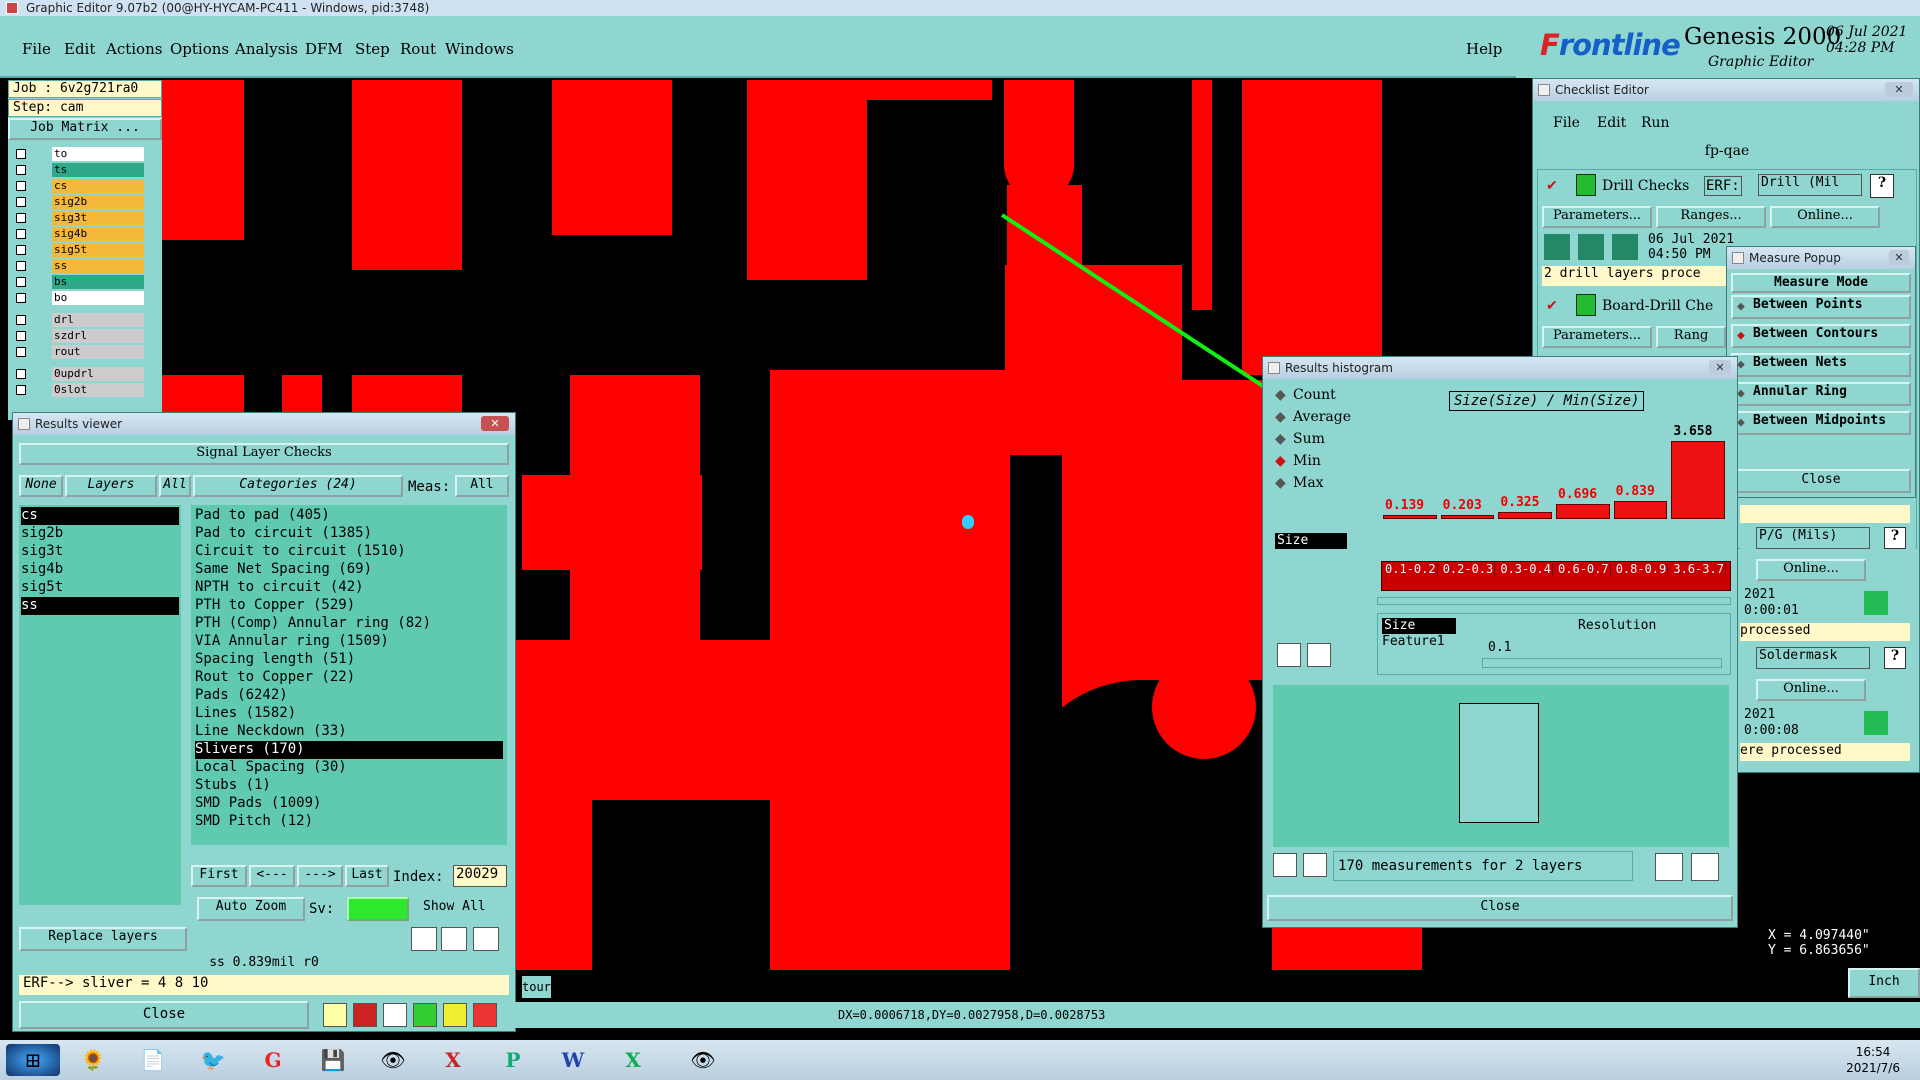 This screenshot has width=1920, height=1080. What do you see at coordinates (87, 202) in the screenshot?
I see `layer-row-sig2b: sig2b` at bounding box center [87, 202].